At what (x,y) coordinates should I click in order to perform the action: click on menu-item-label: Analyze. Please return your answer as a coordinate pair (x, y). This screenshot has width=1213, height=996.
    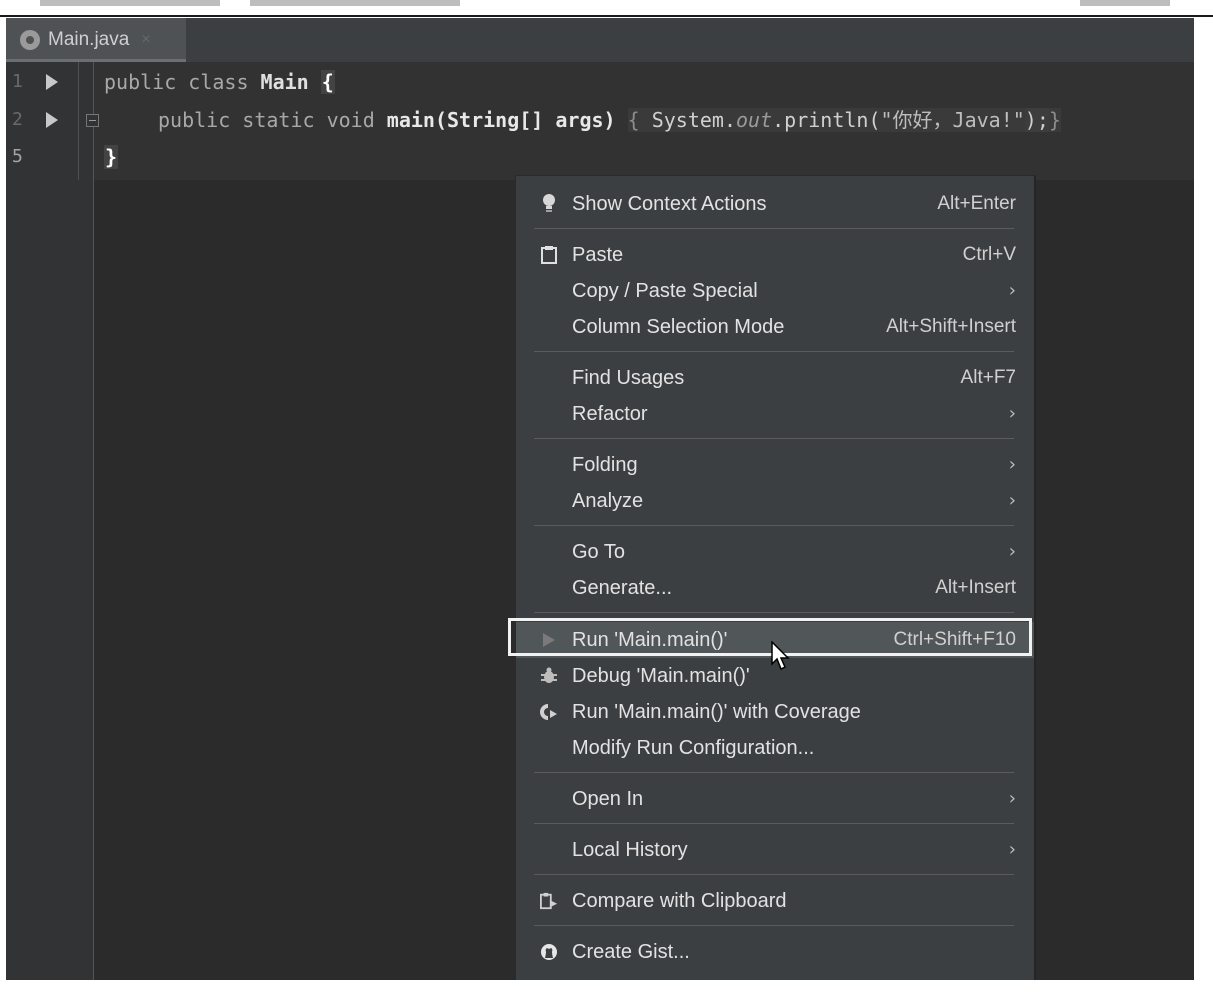
    Looking at the image, I should click on (608, 501).